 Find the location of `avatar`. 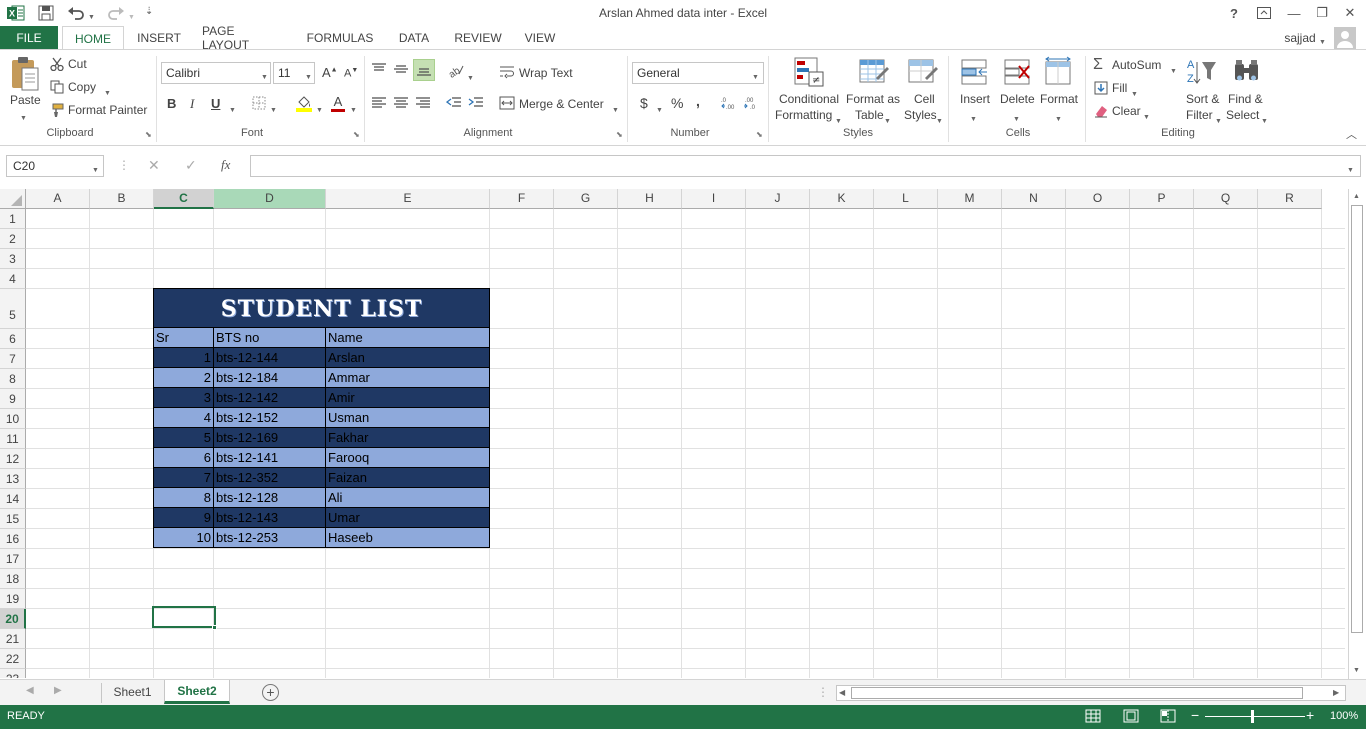

avatar is located at coordinates (1345, 38).